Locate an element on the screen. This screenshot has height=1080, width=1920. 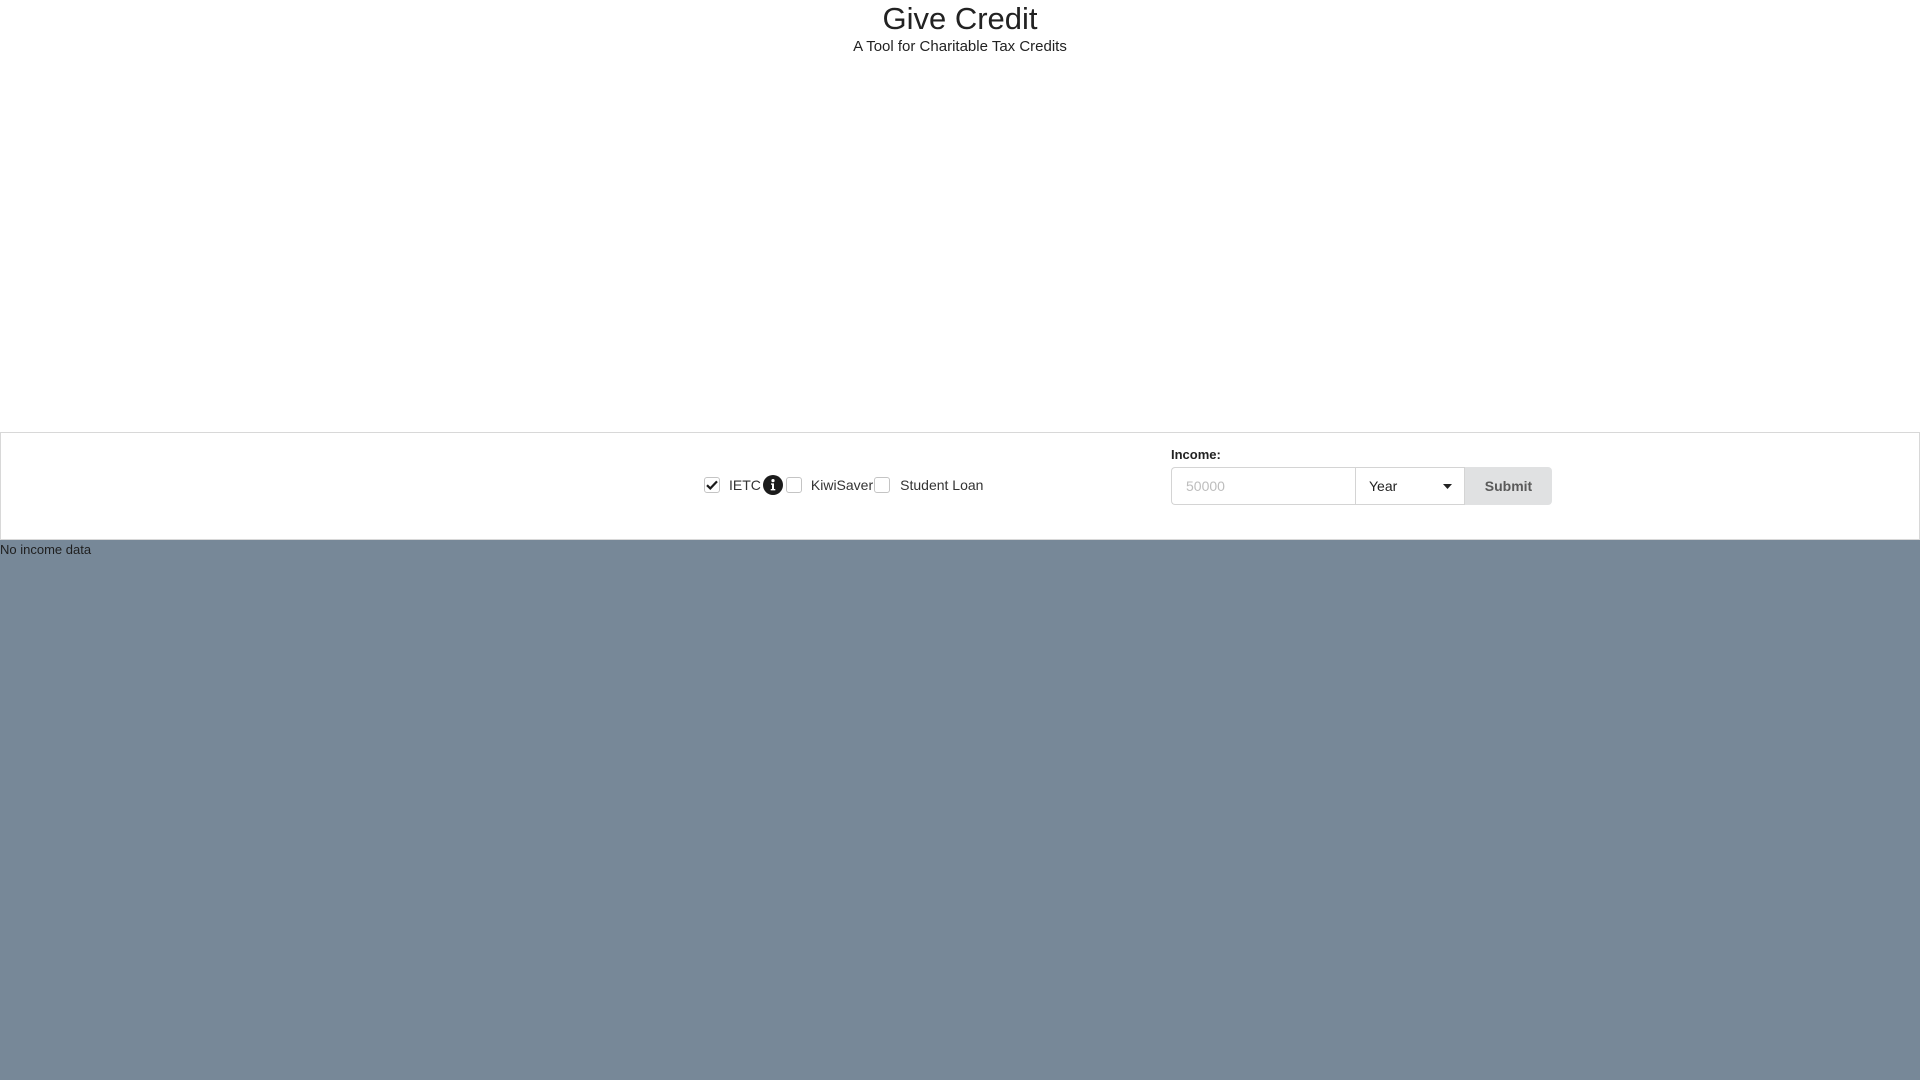
page-subtitle: A Tool for Charitable Tax Credits is located at coordinates (960, 46).